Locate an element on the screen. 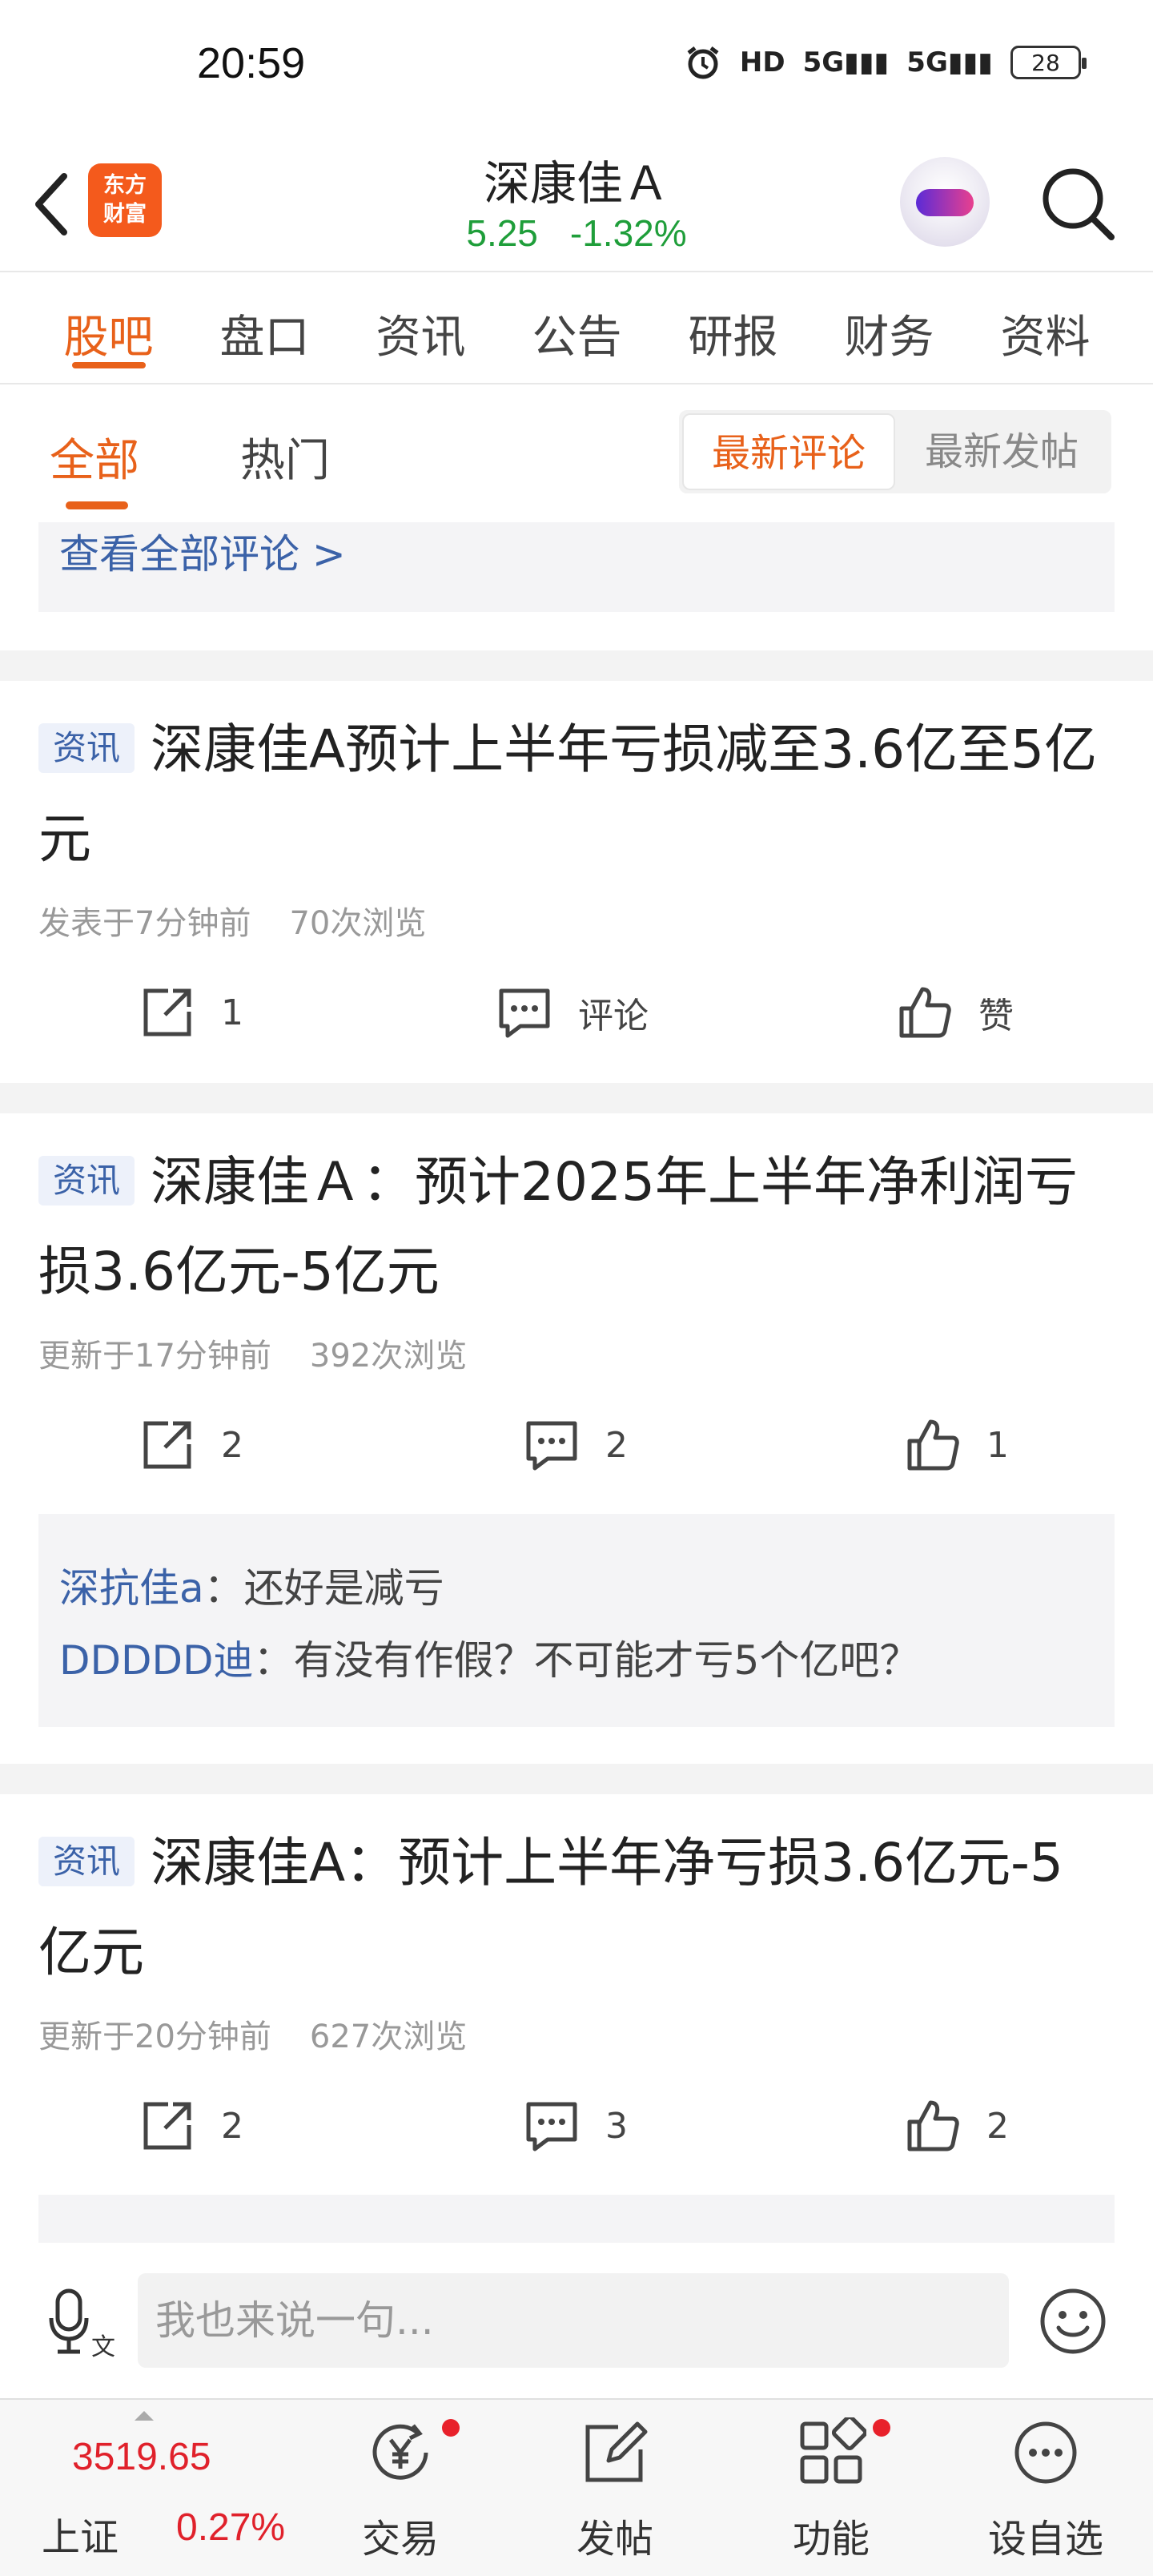 This screenshot has width=1153, height=2576. sort-segment: 最新评论 最新发帖 is located at coordinates (895, 451).